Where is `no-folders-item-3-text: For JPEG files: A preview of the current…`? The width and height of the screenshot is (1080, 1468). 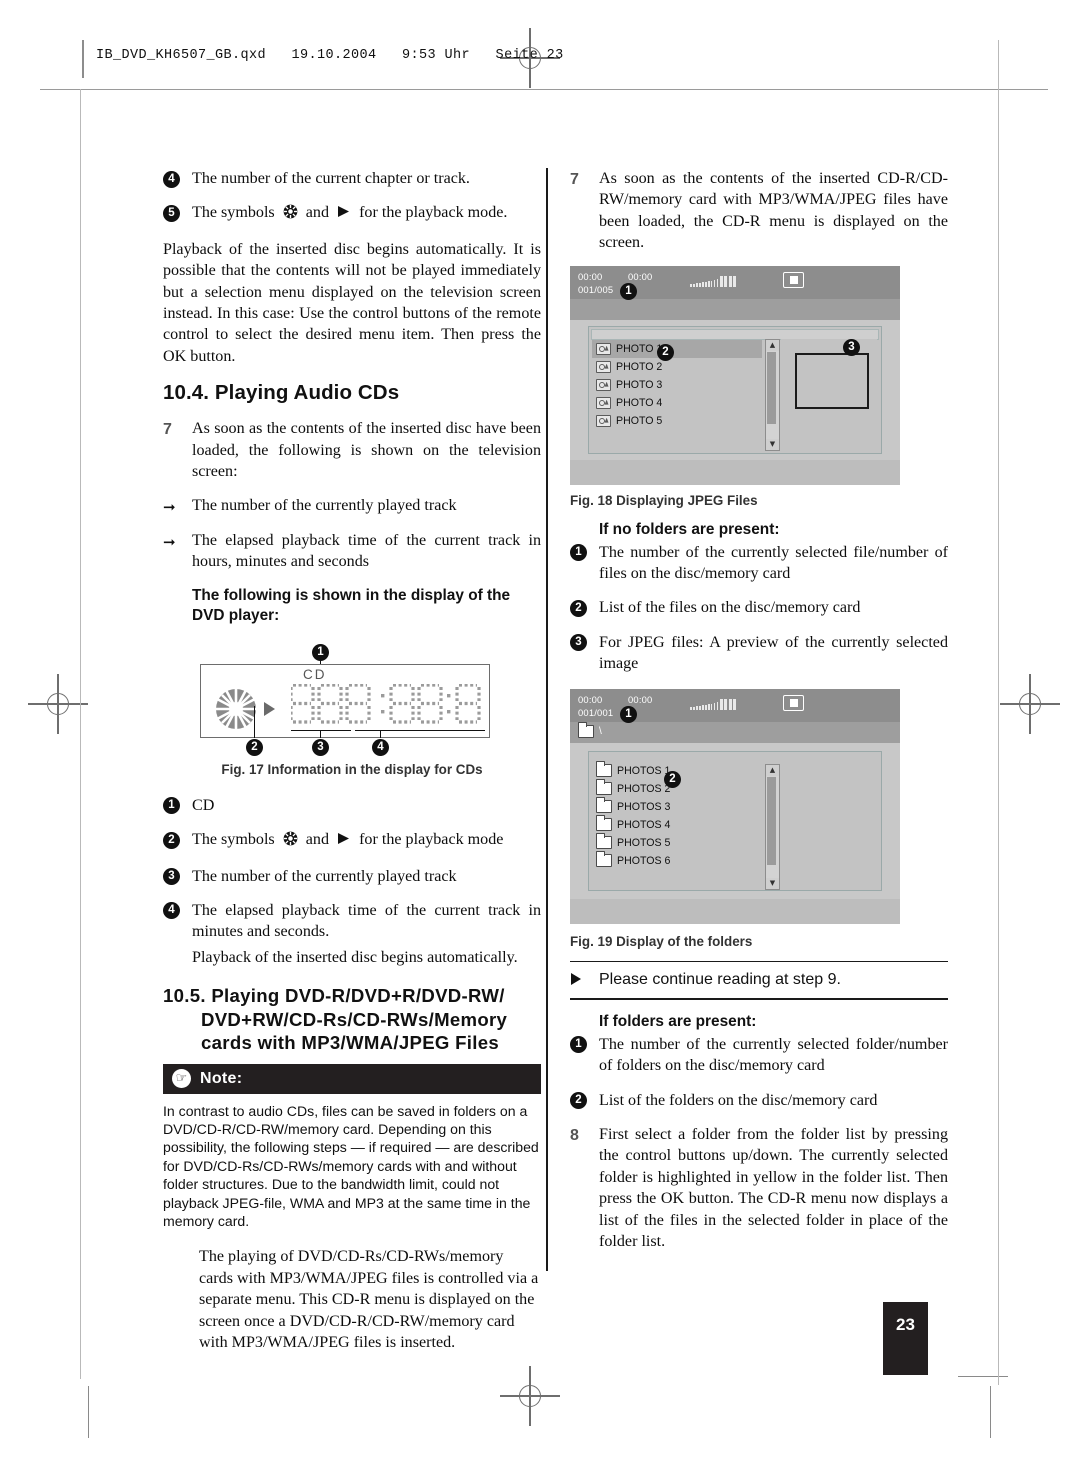
no-folders-item-3-text: For JPEG files: A preview of the current… is located at coordinates (773, 653).